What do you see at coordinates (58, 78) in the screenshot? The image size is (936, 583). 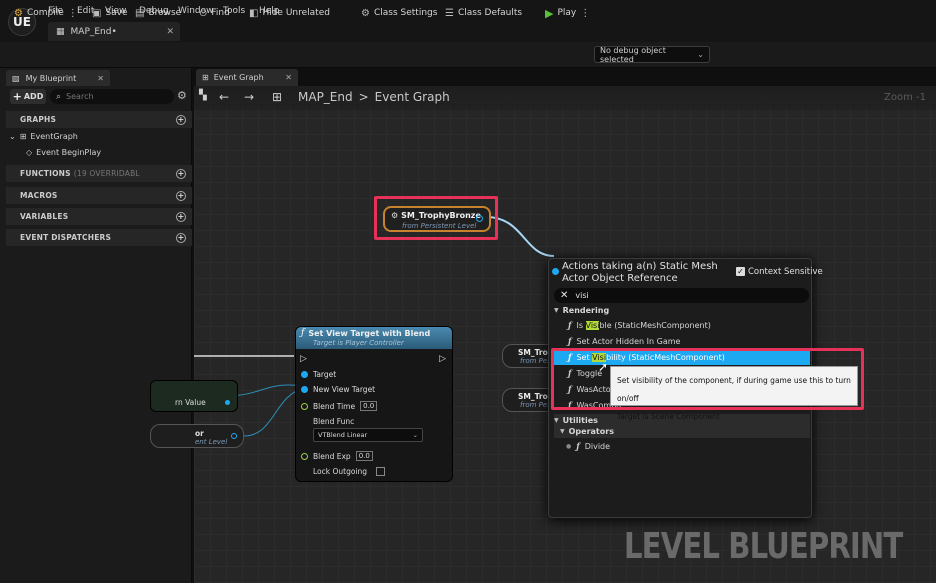 I see `my-blueprint-tab: ▨ My Blueprint ✕` at bounding box center [58, 78].